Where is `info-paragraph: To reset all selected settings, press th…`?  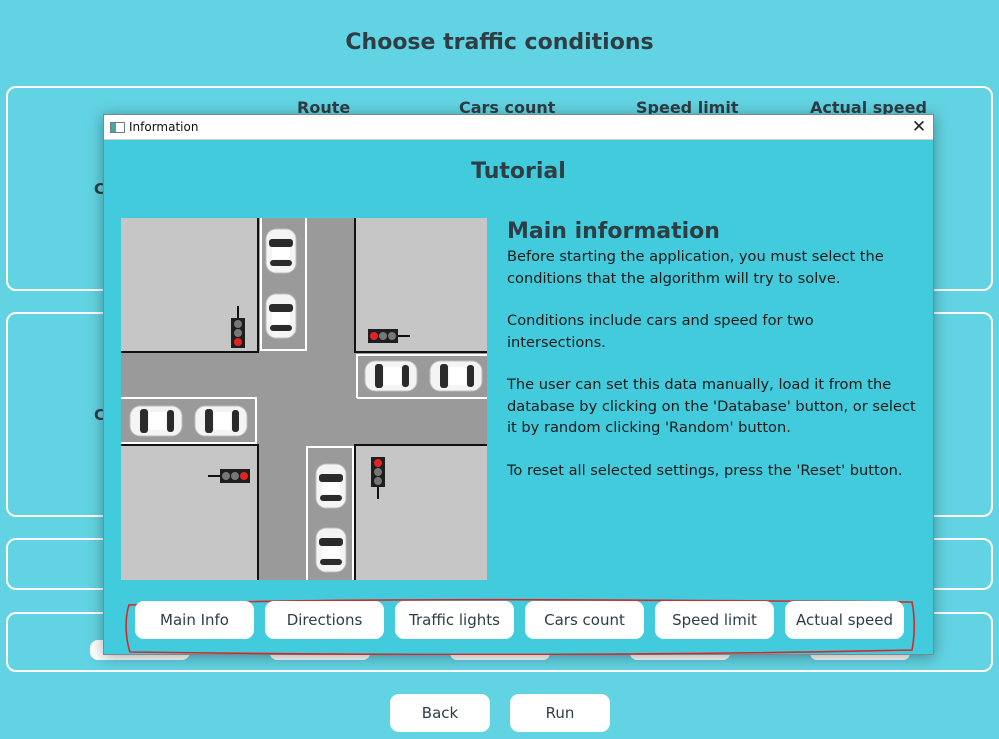
info-paragraph: To reset all selected settings, press th… is located at coordinates (705, 470).